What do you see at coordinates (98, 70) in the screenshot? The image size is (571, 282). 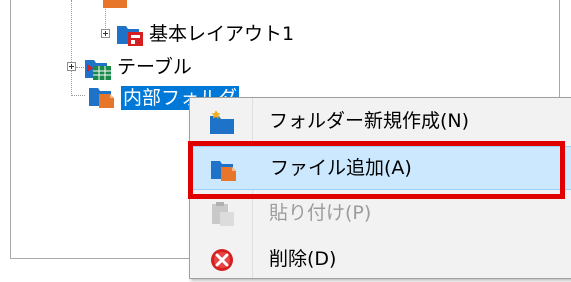 I see `table-folder-icon` at bounding box center [98, 70].